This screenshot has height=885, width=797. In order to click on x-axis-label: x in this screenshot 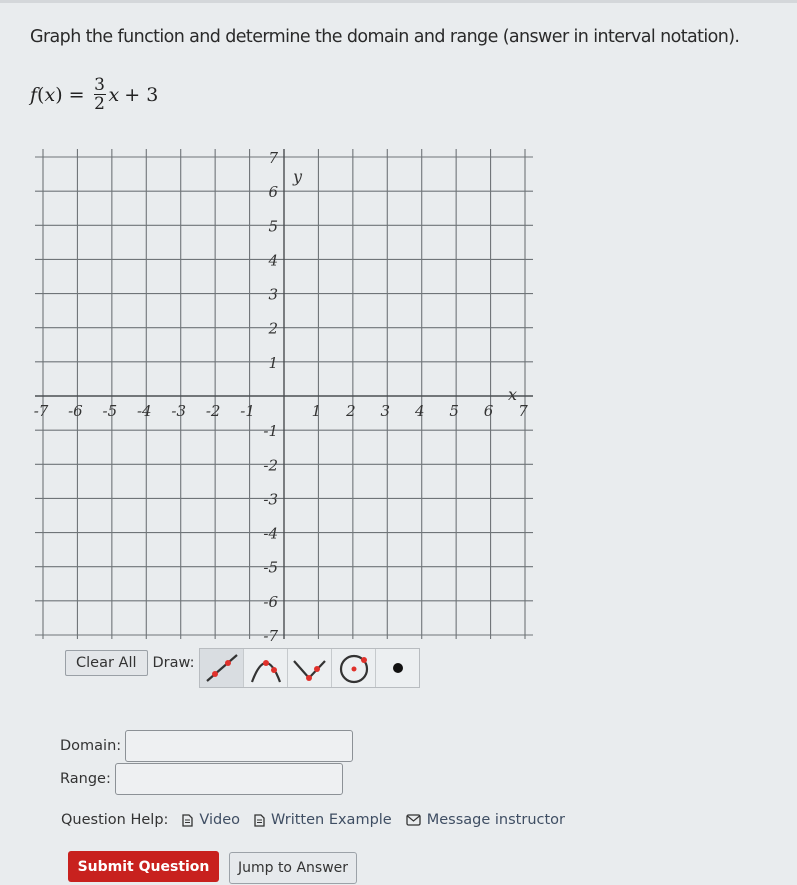, I will do `click(512, 394)`.